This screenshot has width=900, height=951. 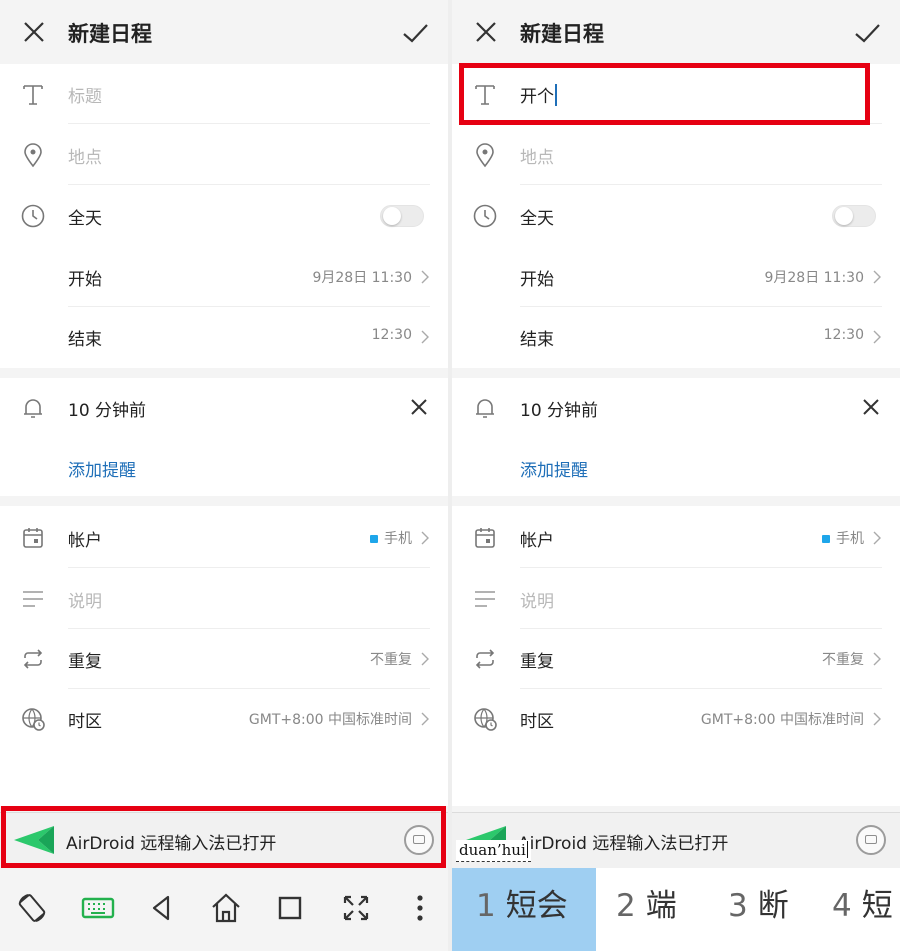 What do you see at coordinates (854, 909) in the screenshot?
I see `candidate-4: 4短` at bounding box center [854, 909].